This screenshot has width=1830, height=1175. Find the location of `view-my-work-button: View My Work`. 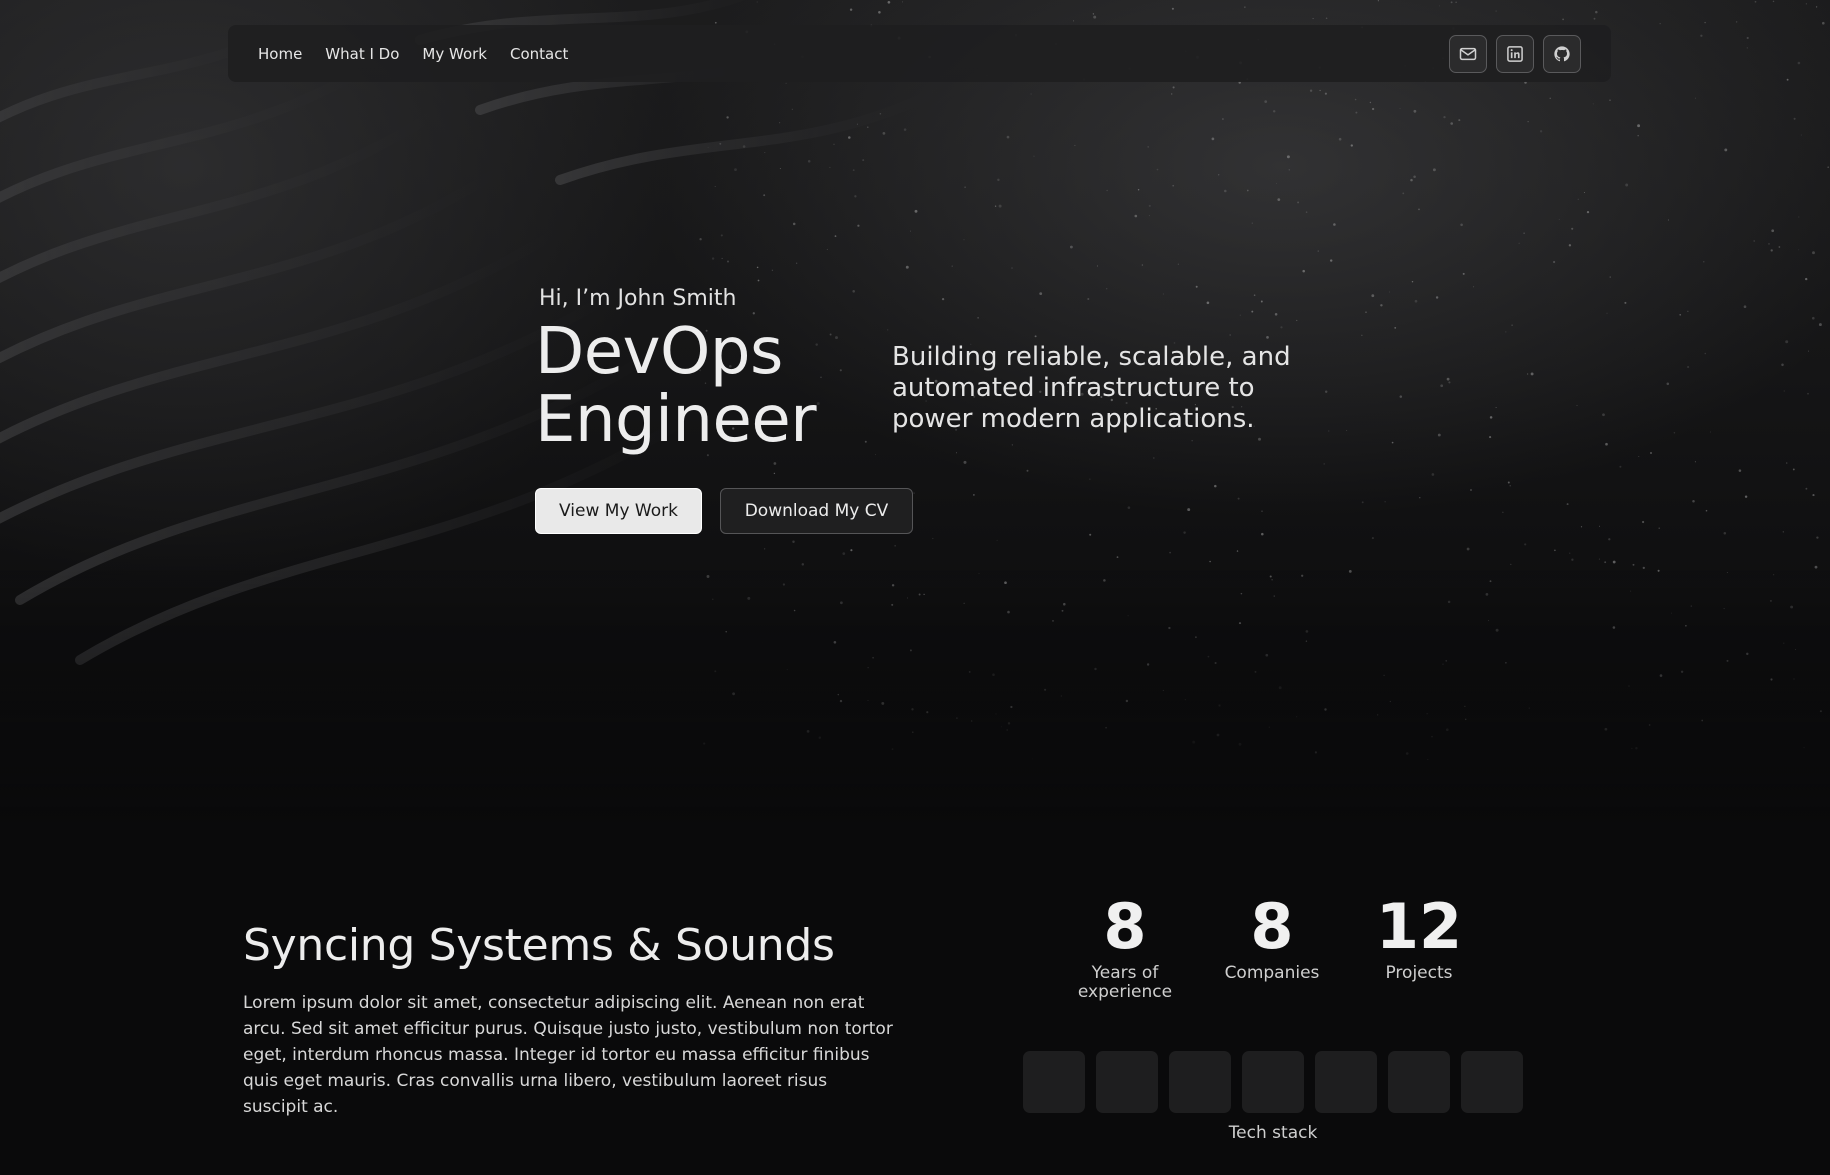

view-my-work-button: View My Work is located at coordinates (618, 511).